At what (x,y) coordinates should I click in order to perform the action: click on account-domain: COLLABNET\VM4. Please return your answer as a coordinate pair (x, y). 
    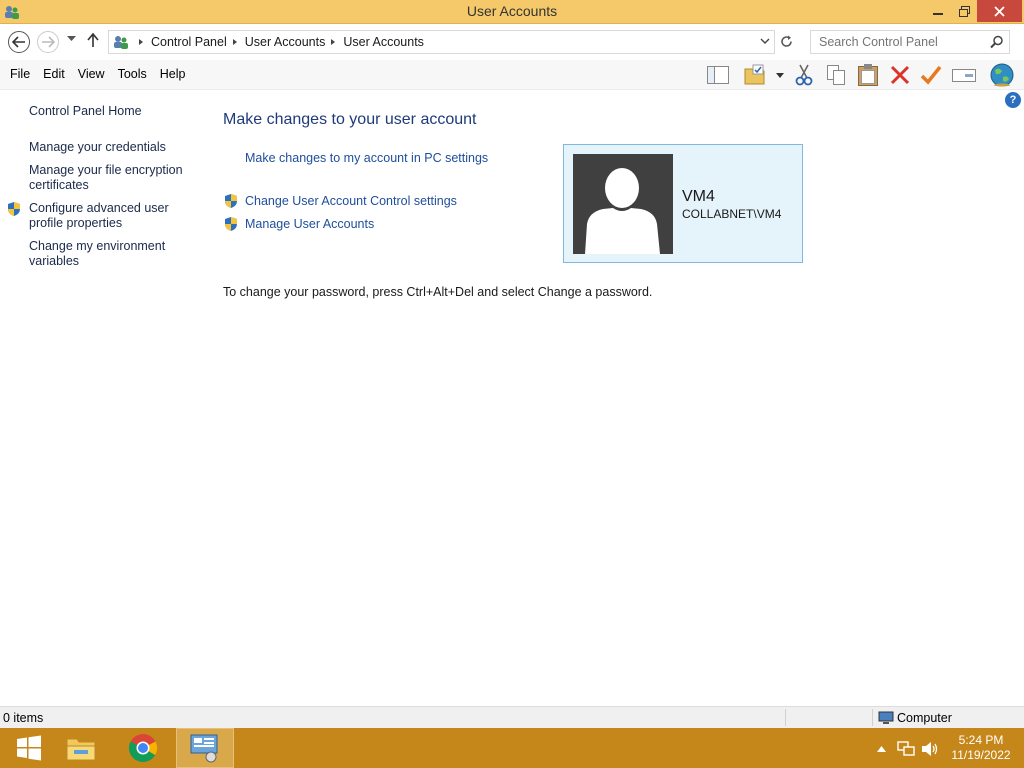
    Looking at the image, I should click on (732, 214).